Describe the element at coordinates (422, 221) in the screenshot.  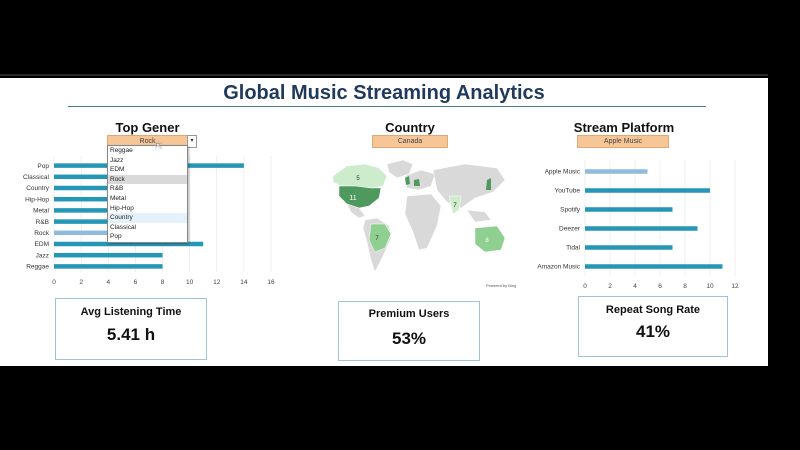
I see `world-map: 5 11 7 7 8` at that location.